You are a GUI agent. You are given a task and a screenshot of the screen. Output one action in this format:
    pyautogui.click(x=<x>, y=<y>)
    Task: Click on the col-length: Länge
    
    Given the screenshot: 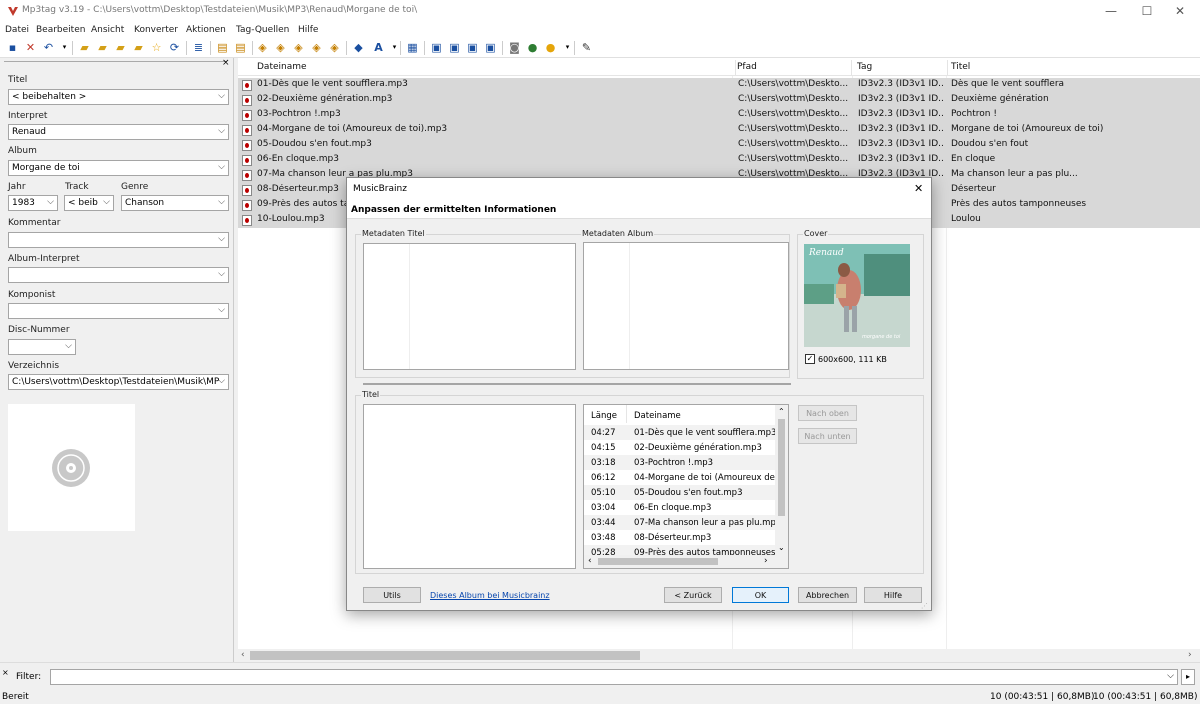 What is the action you would take?
    pyautogui.click(x=604, y=416)
    